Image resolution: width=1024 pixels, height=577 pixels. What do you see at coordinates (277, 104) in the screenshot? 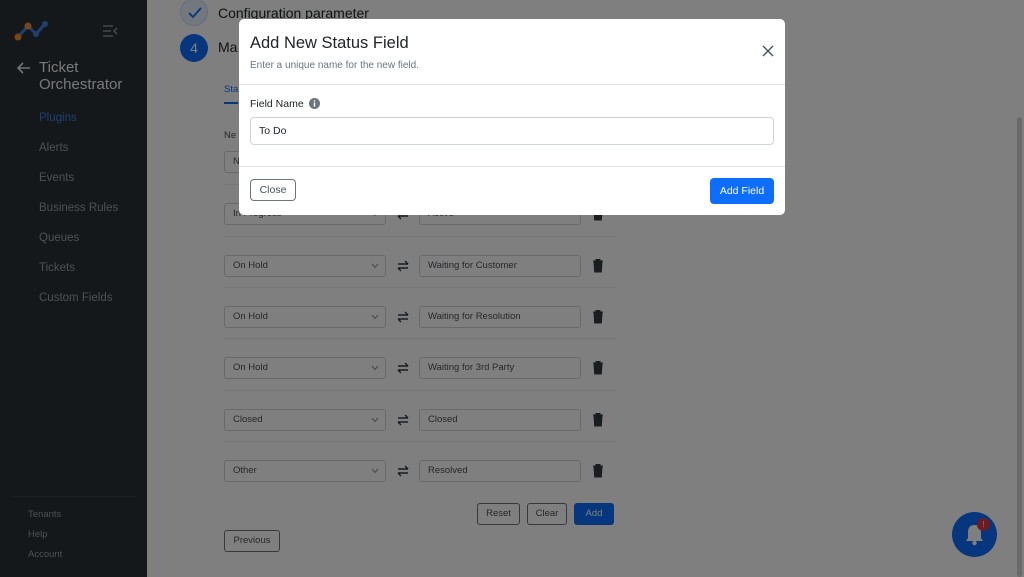
I see `field-name-label: Field Name` at bounding box center [277, 104].